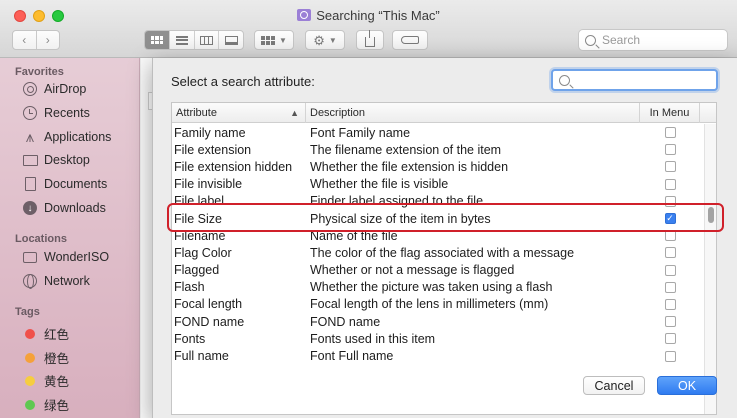  Describe the element at coordinates (48, 40) in the screenshot. I see `forward-button: ›` at that location.